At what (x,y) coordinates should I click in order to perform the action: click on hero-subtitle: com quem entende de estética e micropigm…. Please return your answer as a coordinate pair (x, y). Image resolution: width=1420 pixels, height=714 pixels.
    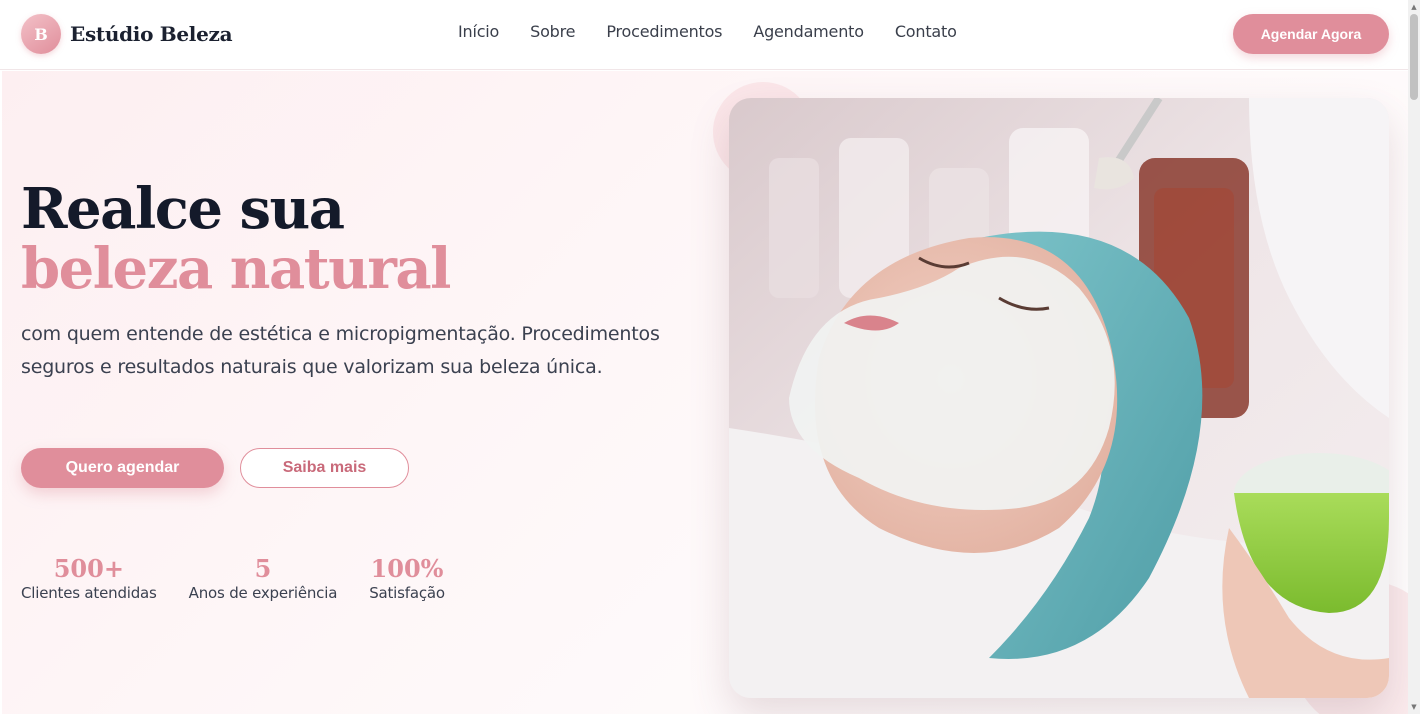
    Looking at the image, I should click on (340, 350).